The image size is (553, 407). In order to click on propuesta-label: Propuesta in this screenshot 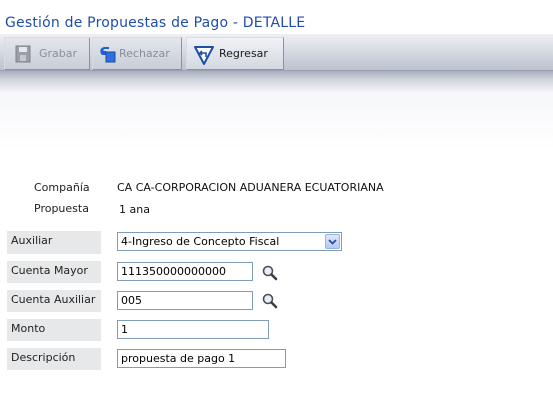, I will do `click(61, 208)`.